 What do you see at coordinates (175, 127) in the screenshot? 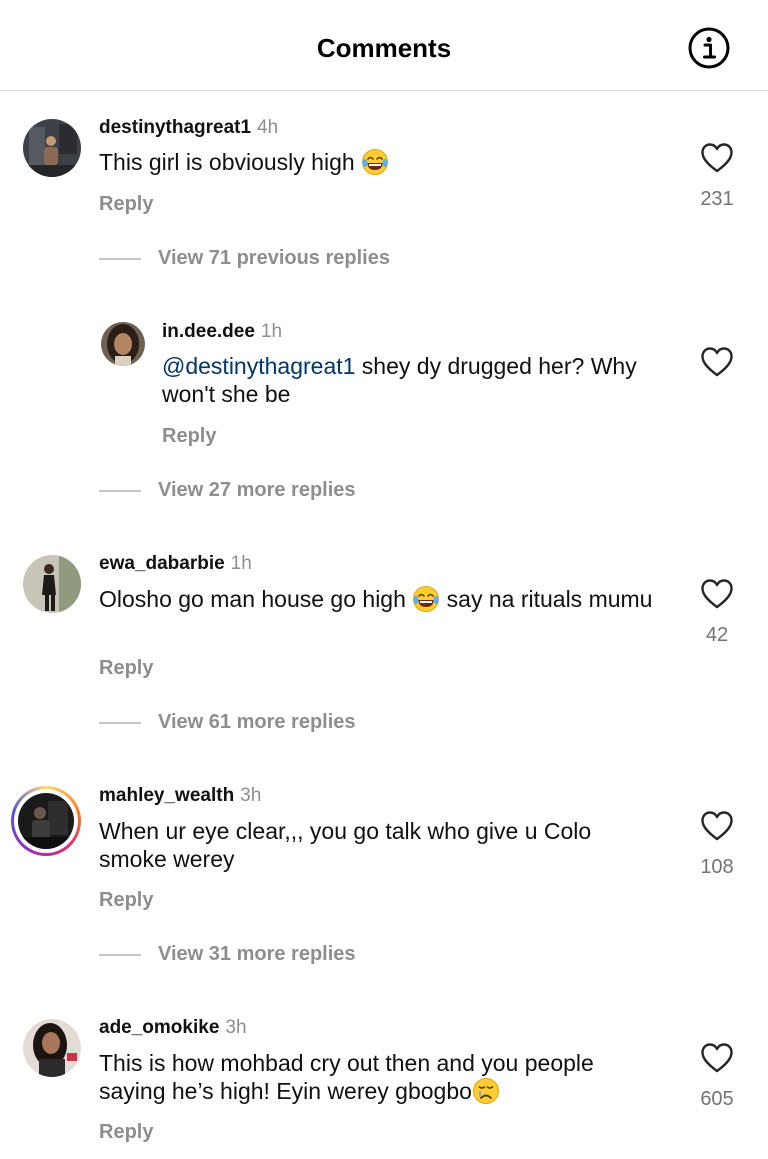
I see `username: destinythagreat1` at bounding box center [175, 127].